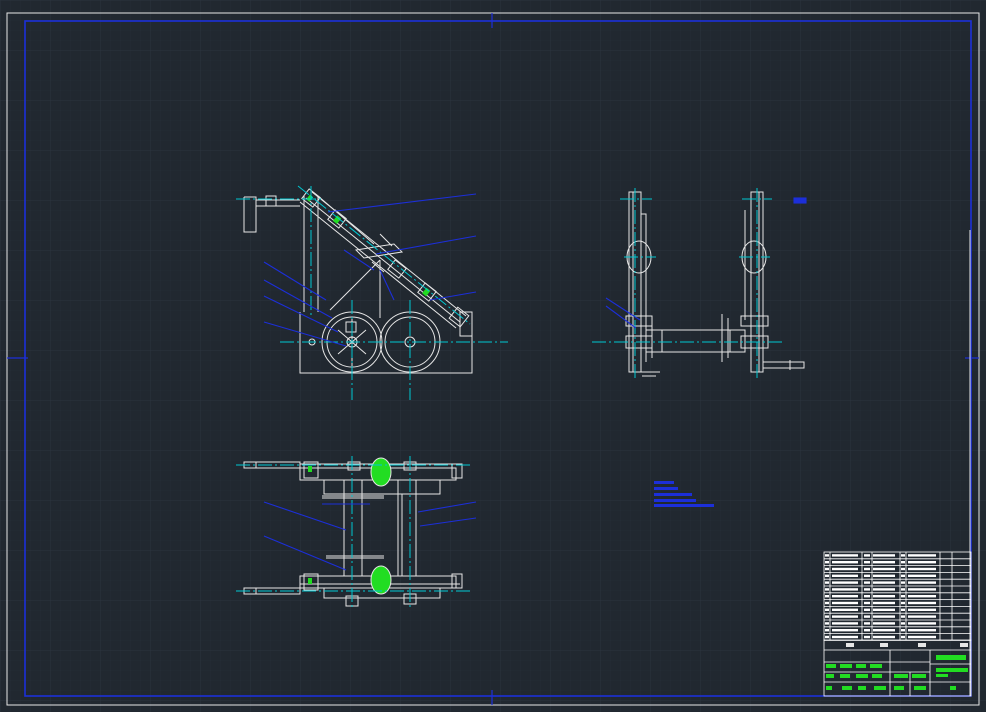 The width and height of the screenshot is (986, 712). Describe the element at coordinates (951, 657) in the screenshot. I see `title-name-field` at that location.